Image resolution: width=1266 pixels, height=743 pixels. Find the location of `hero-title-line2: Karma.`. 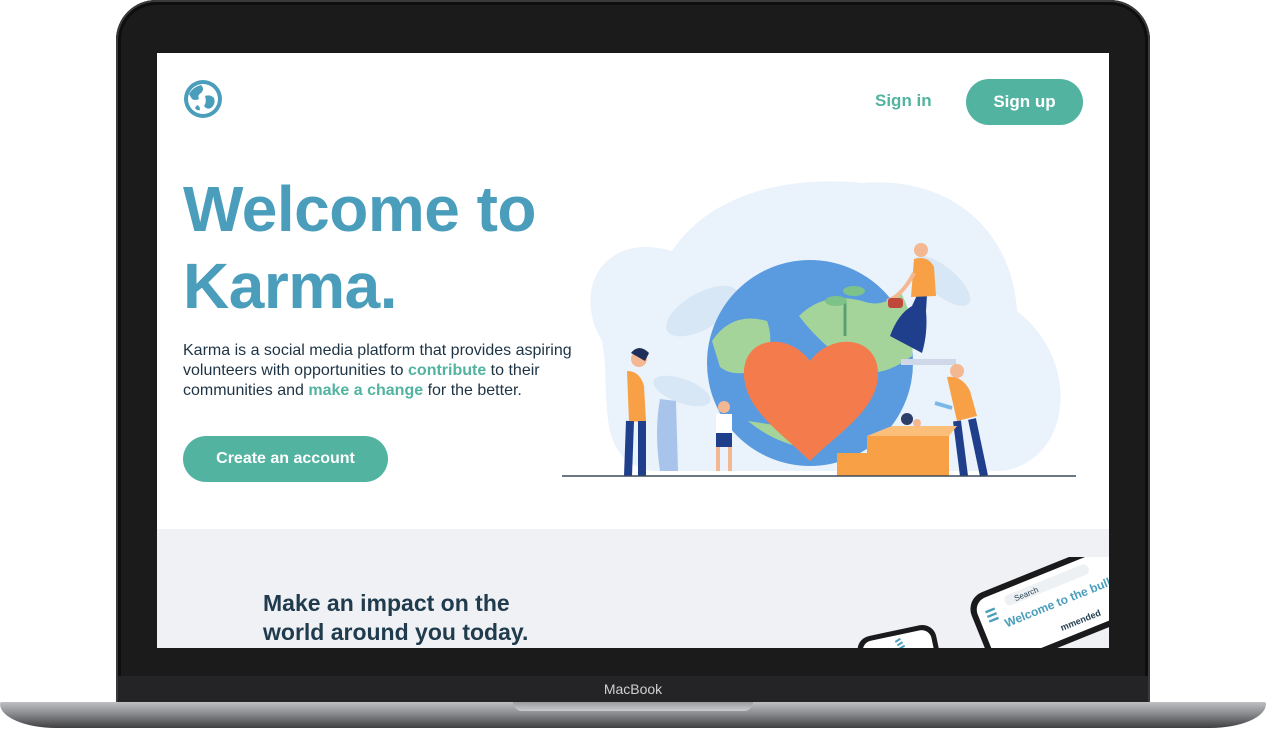

hero-title-line2: Karma. is located at coordinates (290, 286).